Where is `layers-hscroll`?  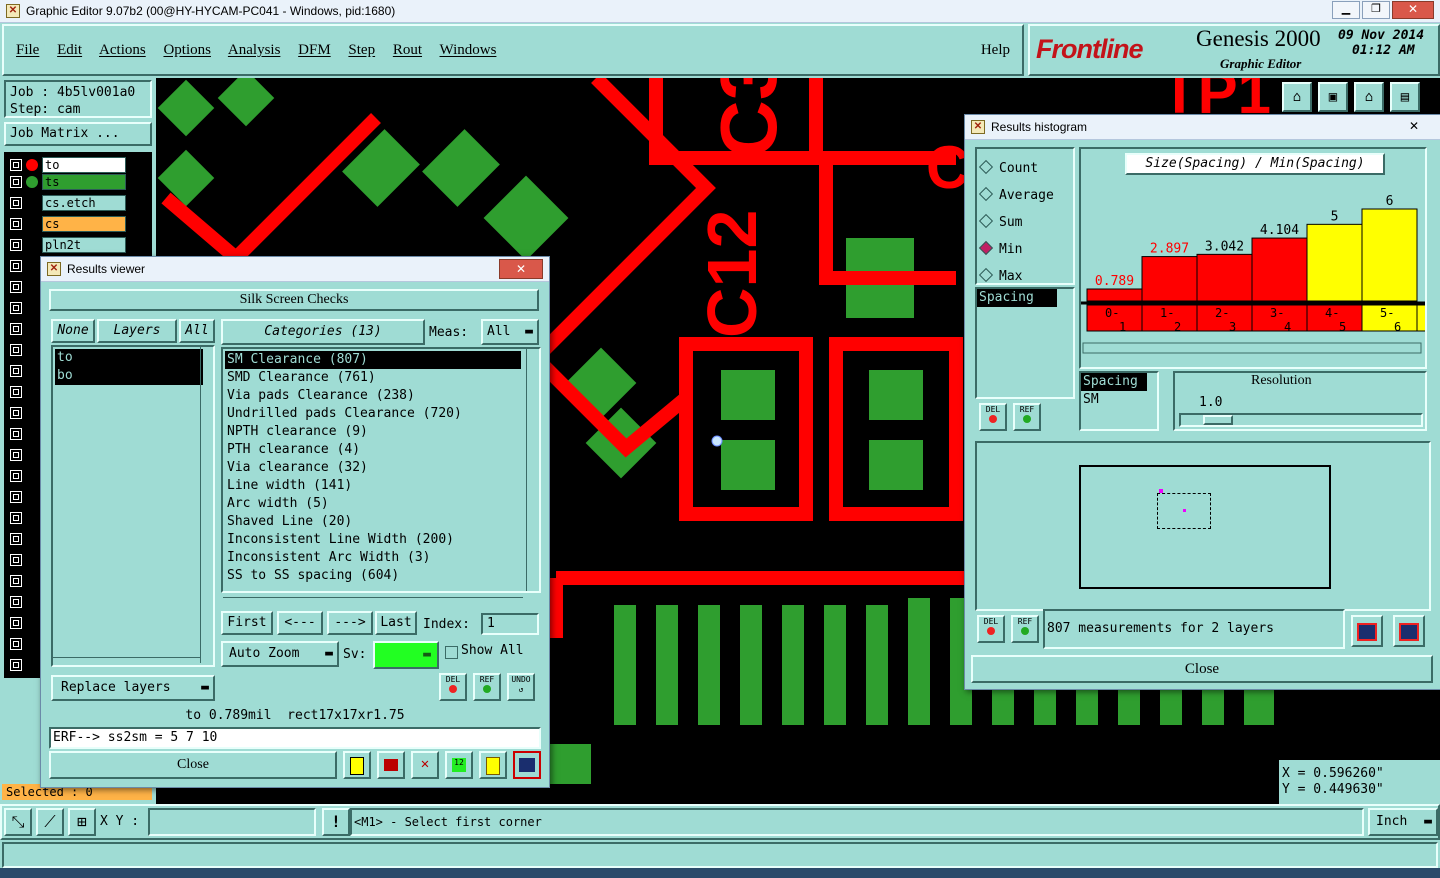 layers-hscroll is located at coordinates (126, 662).